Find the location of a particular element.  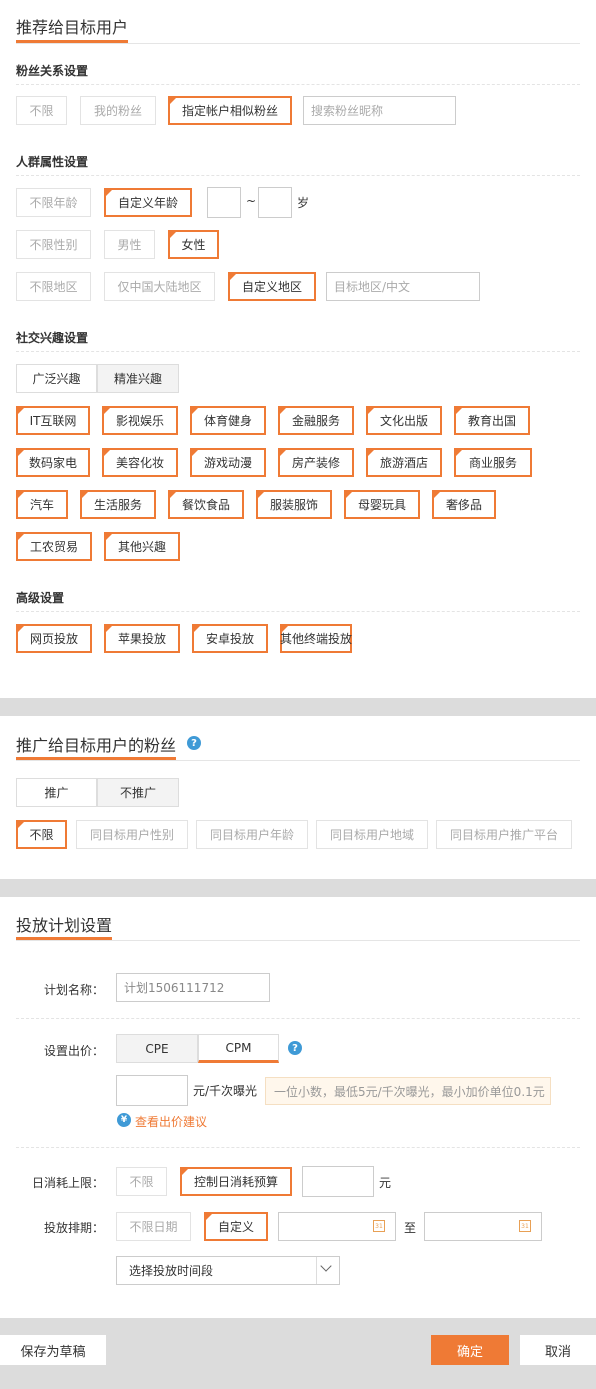

platform-option-ios: 苹果投放 is located at coordinates (142, 638).